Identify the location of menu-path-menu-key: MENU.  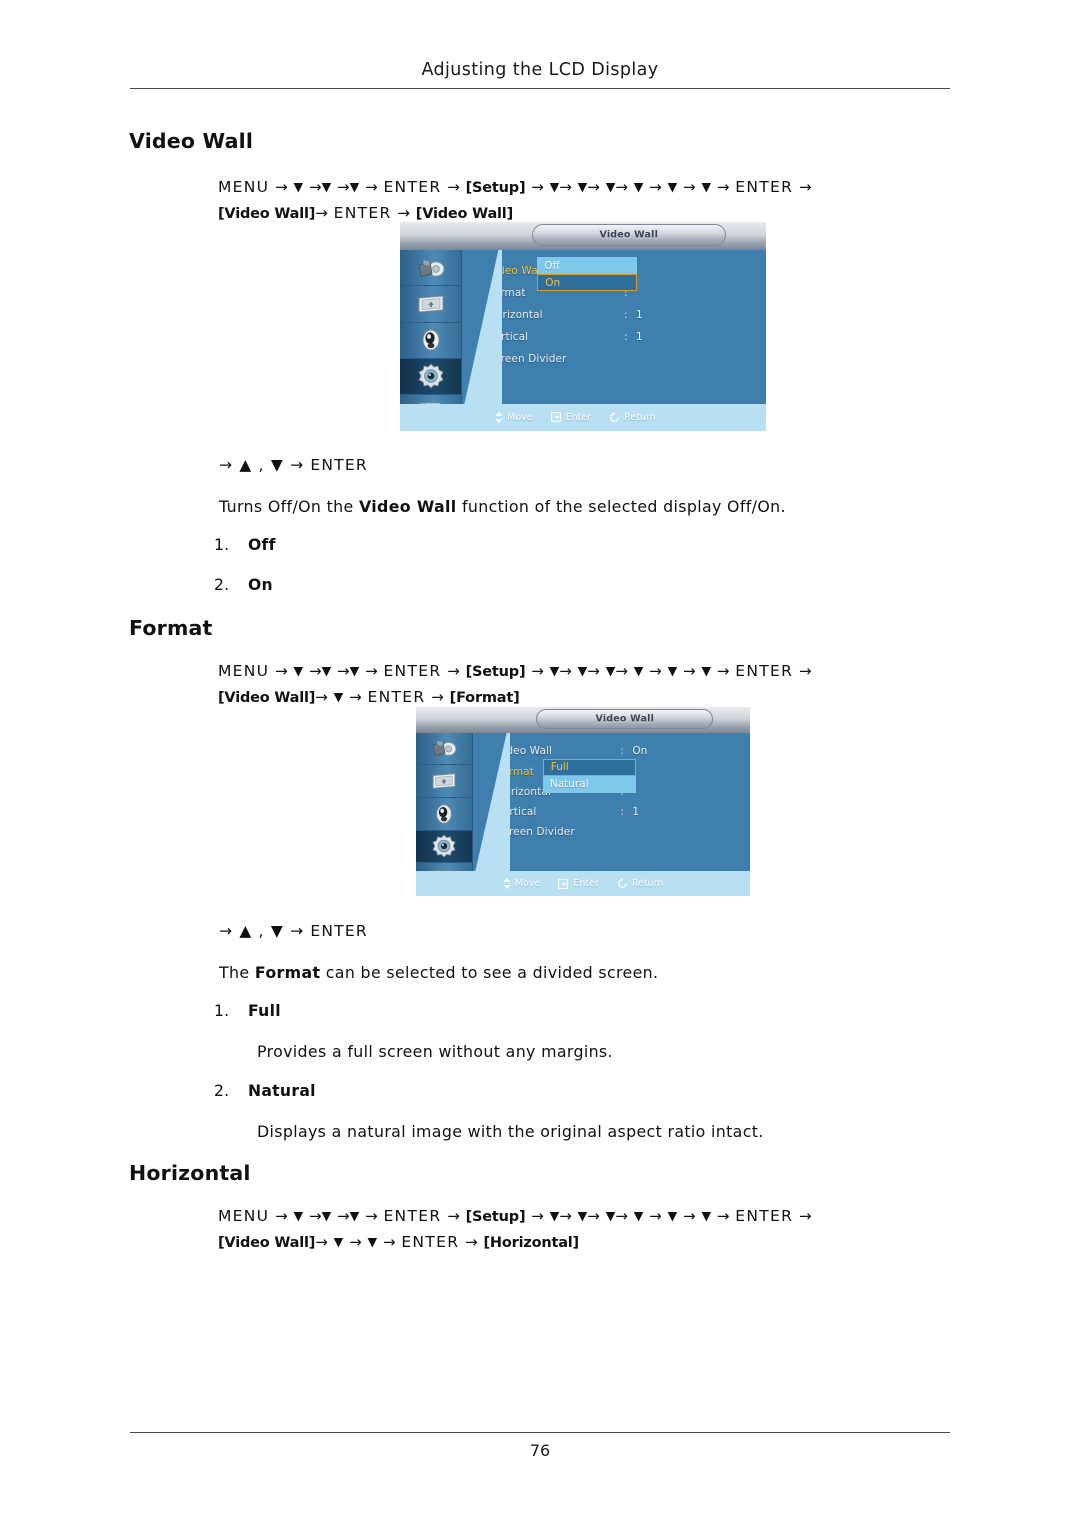
(244, 671).